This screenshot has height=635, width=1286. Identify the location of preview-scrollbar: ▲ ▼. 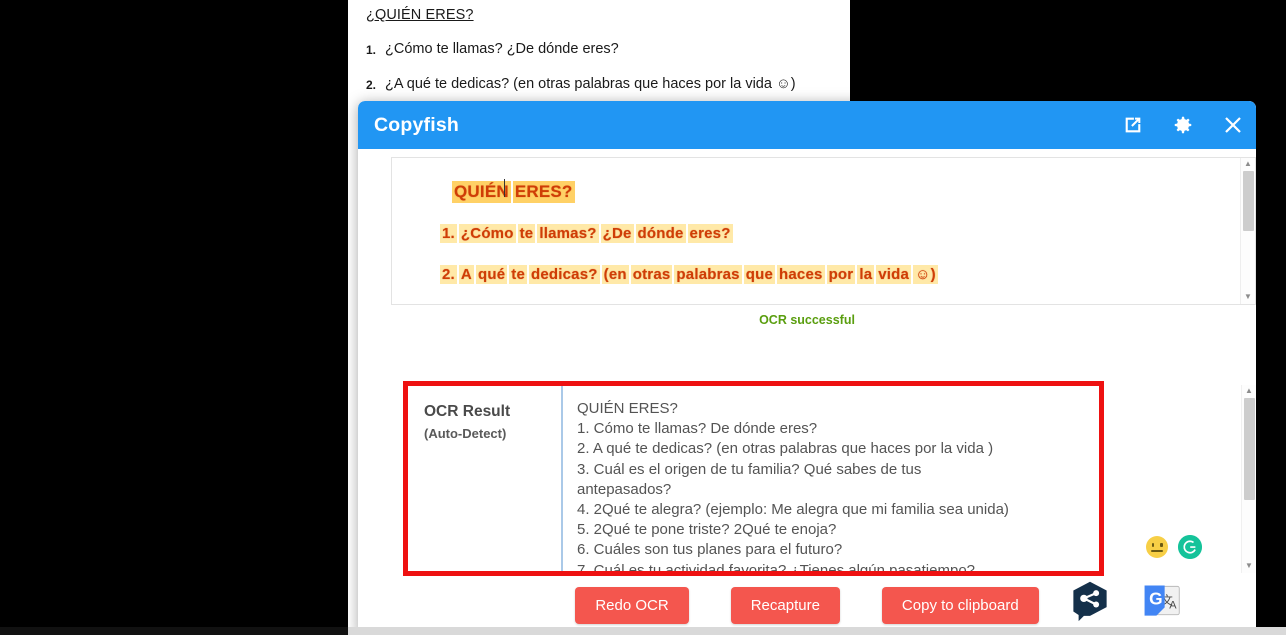
(1247, 231).